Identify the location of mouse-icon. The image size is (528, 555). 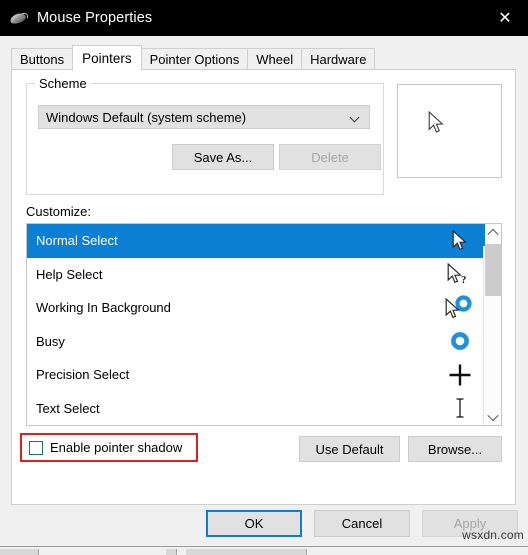
(18, 18).